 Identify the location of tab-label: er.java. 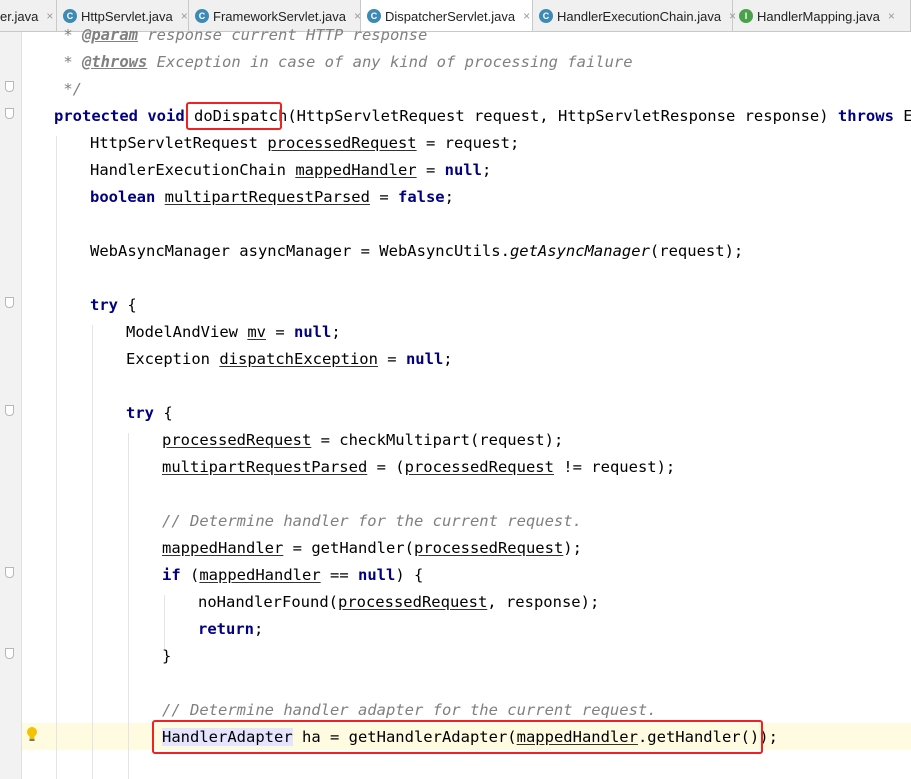
(19, 16).